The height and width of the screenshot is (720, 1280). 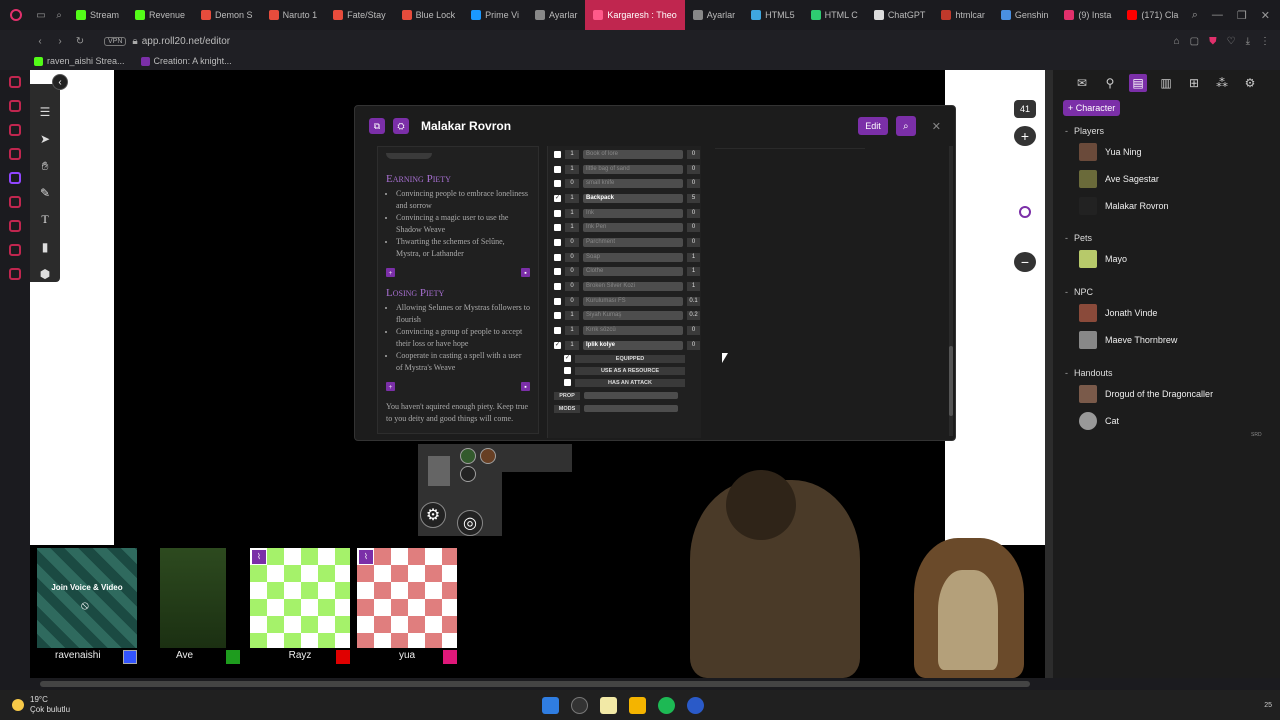 What do you see at coordinates (1025, 136) in the screenshot?
I see `zoom-in-button: +` at bounding box center [1025, 136].